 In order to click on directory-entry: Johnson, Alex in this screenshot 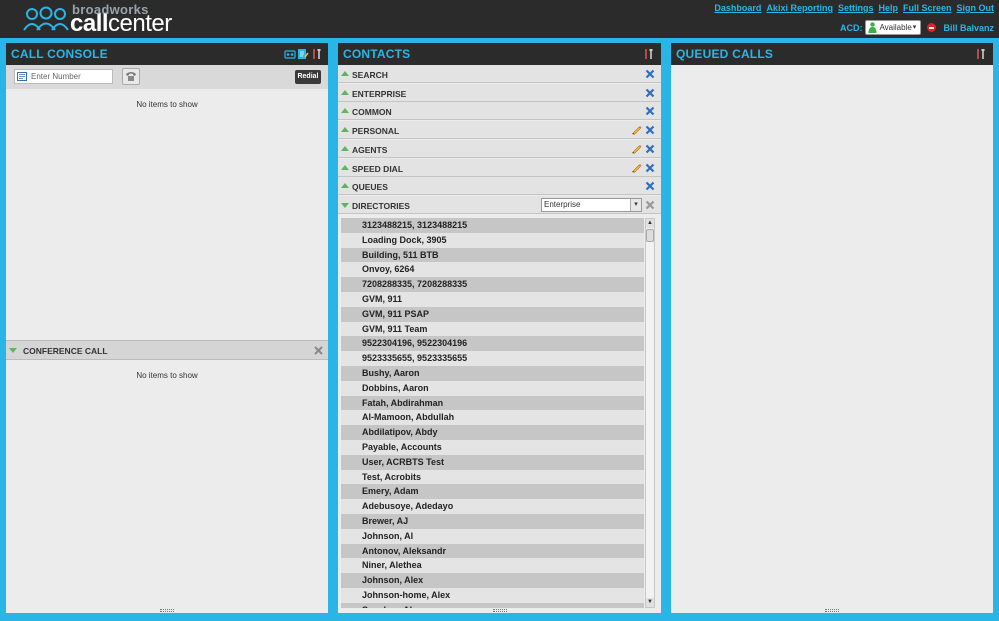, I will do `click(492, 580)`.